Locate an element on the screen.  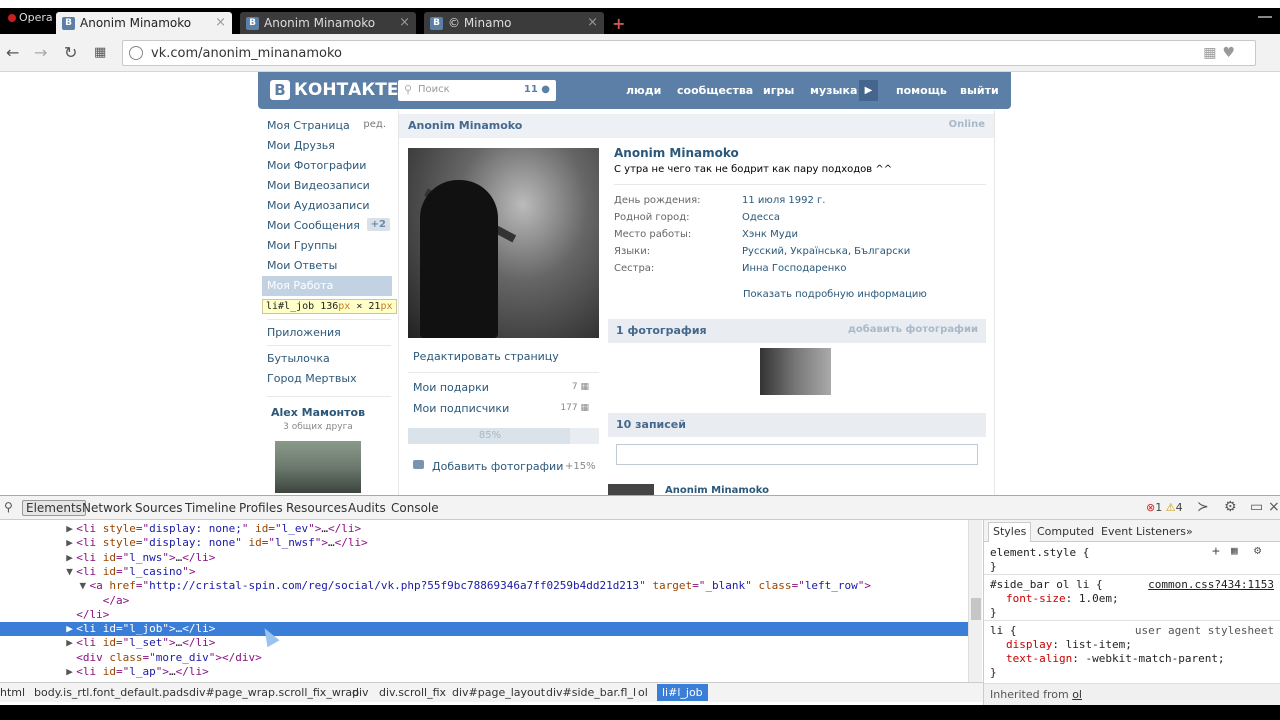
tab-computed: Computed is located at coordinates (1065, 531).